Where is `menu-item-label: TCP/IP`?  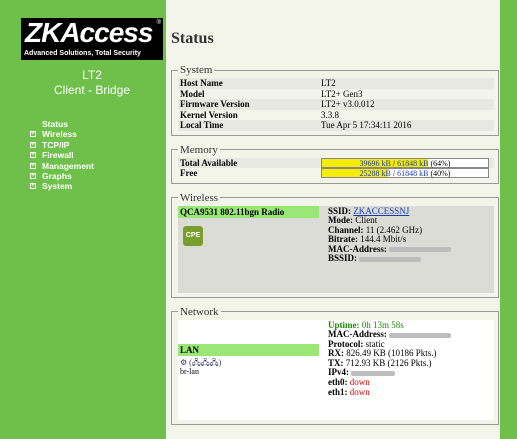 menu-item-label: TCP/IP is located at coordinates (56, 144).